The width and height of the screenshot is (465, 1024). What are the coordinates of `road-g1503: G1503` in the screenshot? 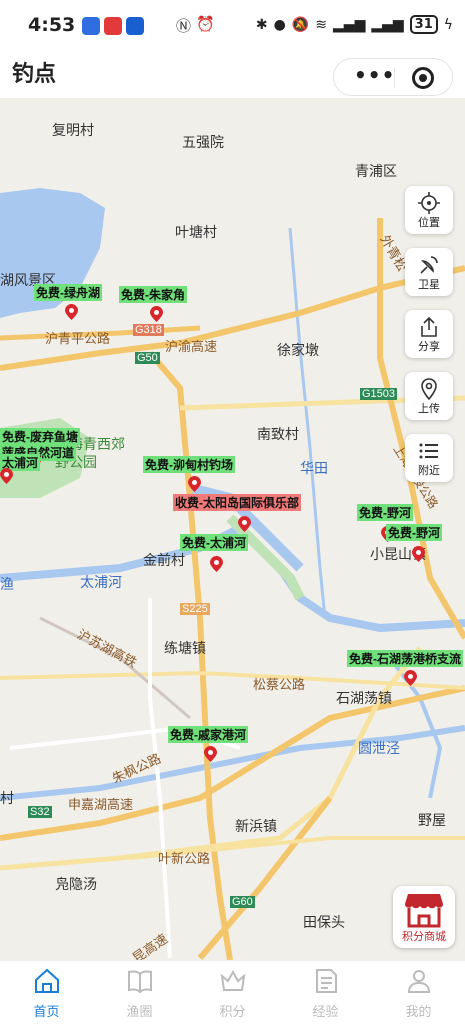 It's located at (379, 394).